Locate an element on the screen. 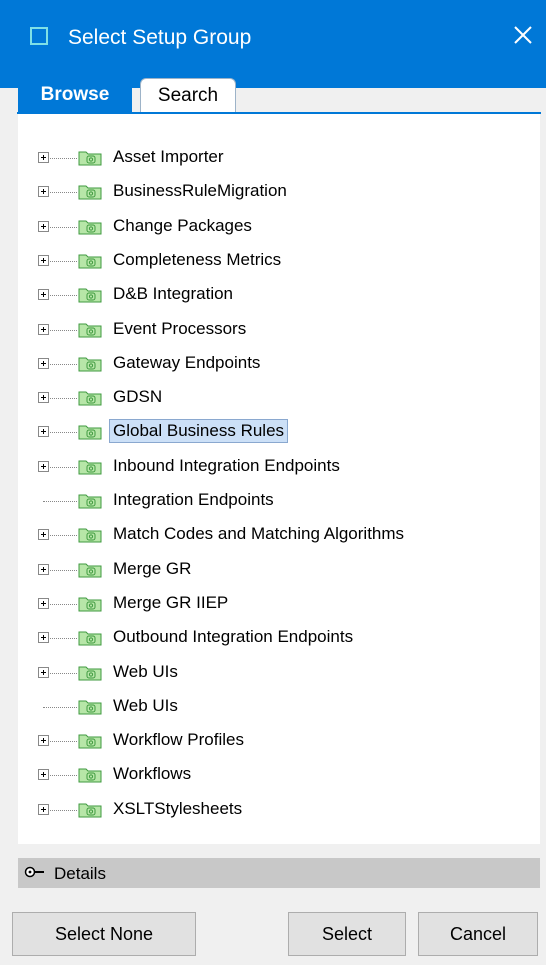  tree-item: Change Packages is located at coordinates (268, 227).